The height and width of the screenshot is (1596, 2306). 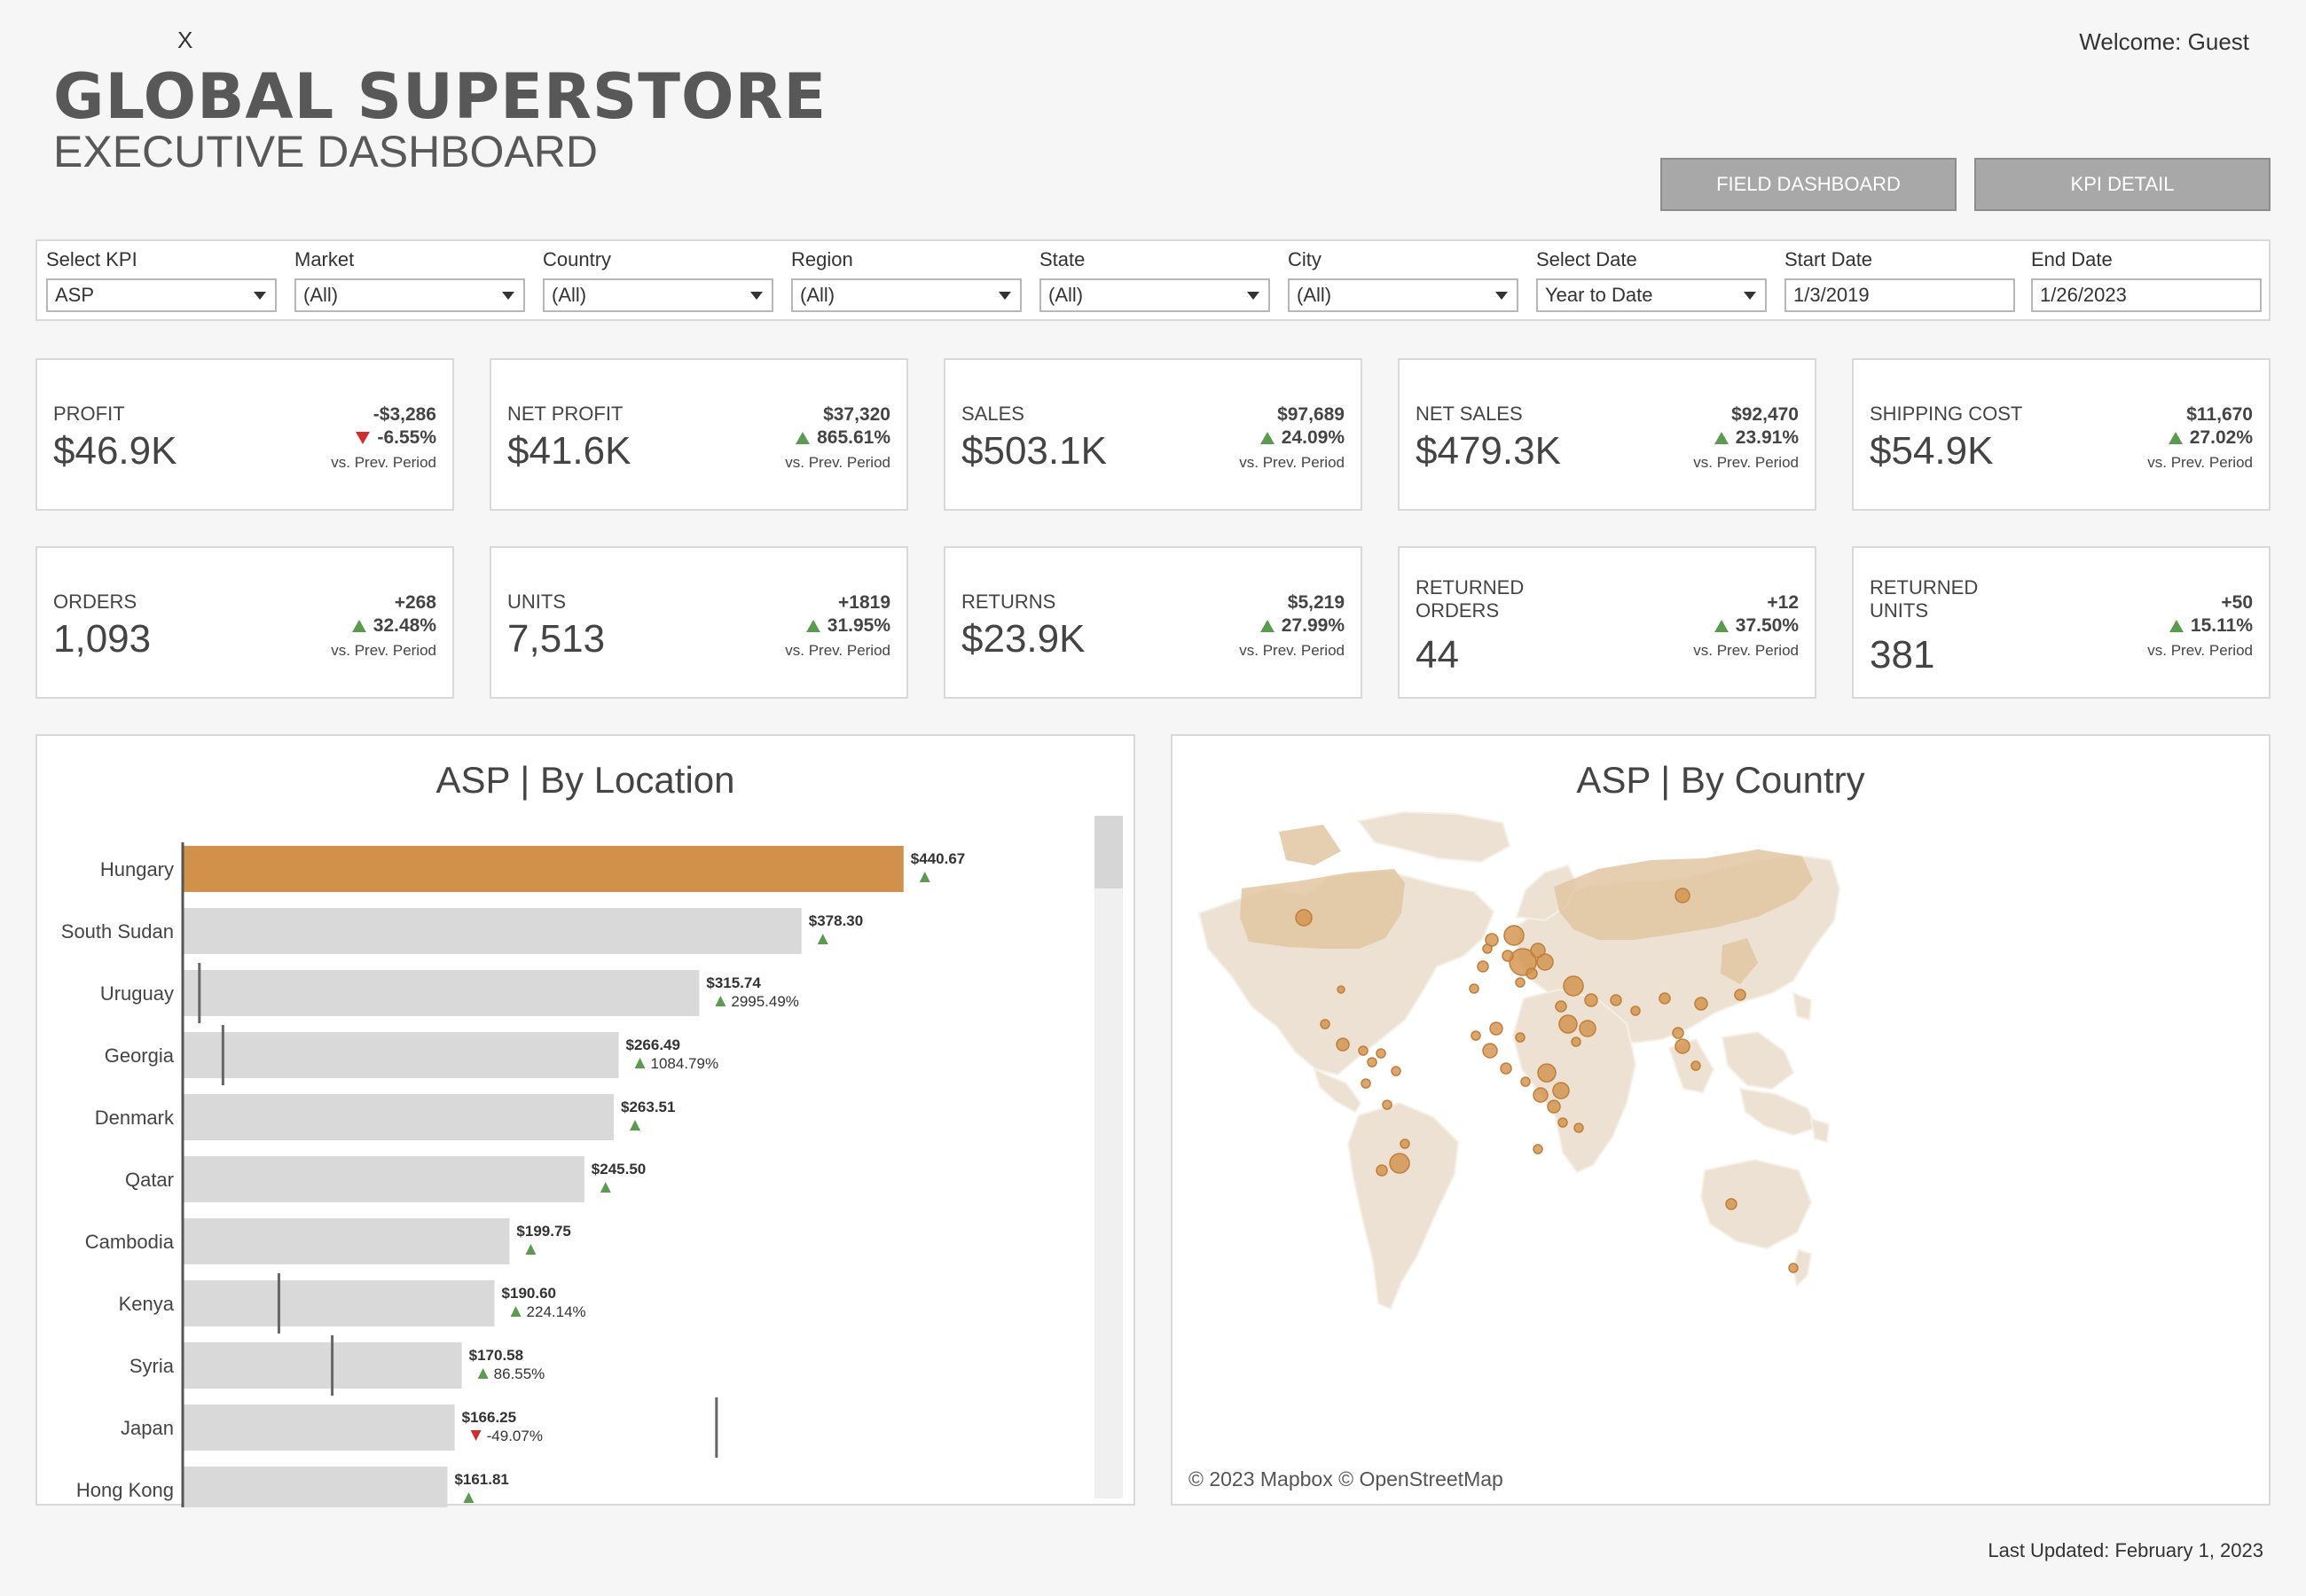 I want to click on kpi-delta: +12, so click(x=1783, y=603).